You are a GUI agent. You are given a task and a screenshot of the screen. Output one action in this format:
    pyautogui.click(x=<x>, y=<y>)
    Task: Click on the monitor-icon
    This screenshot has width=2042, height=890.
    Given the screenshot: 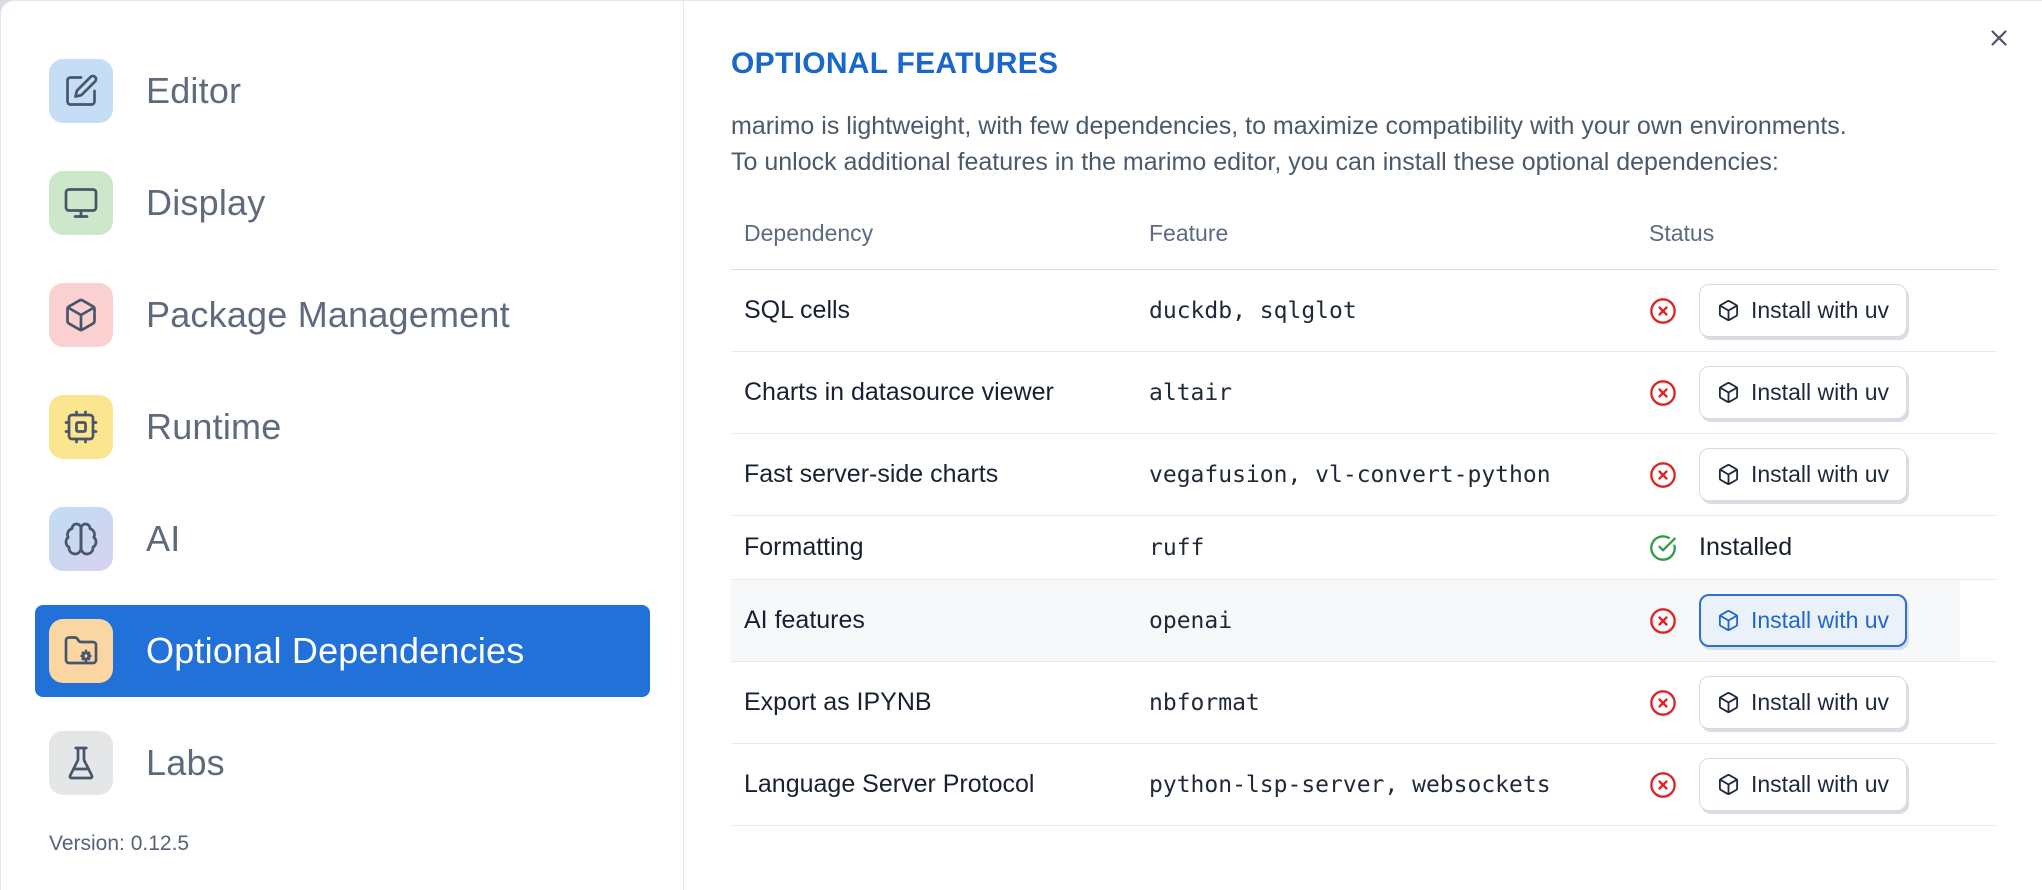 What is the action you would take?
    pyautogui.click(x=81, y=203)
    